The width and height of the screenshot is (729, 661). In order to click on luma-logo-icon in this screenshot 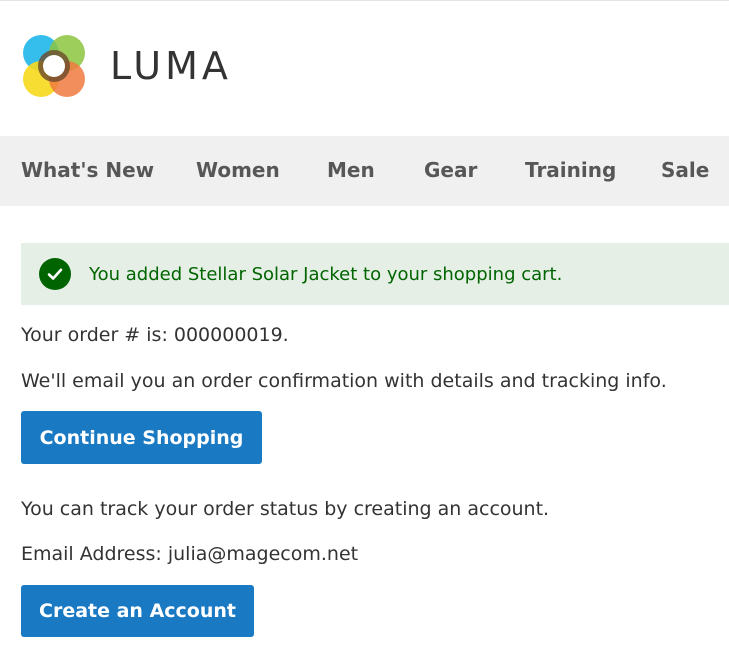, I will do `click(54, 66)`.